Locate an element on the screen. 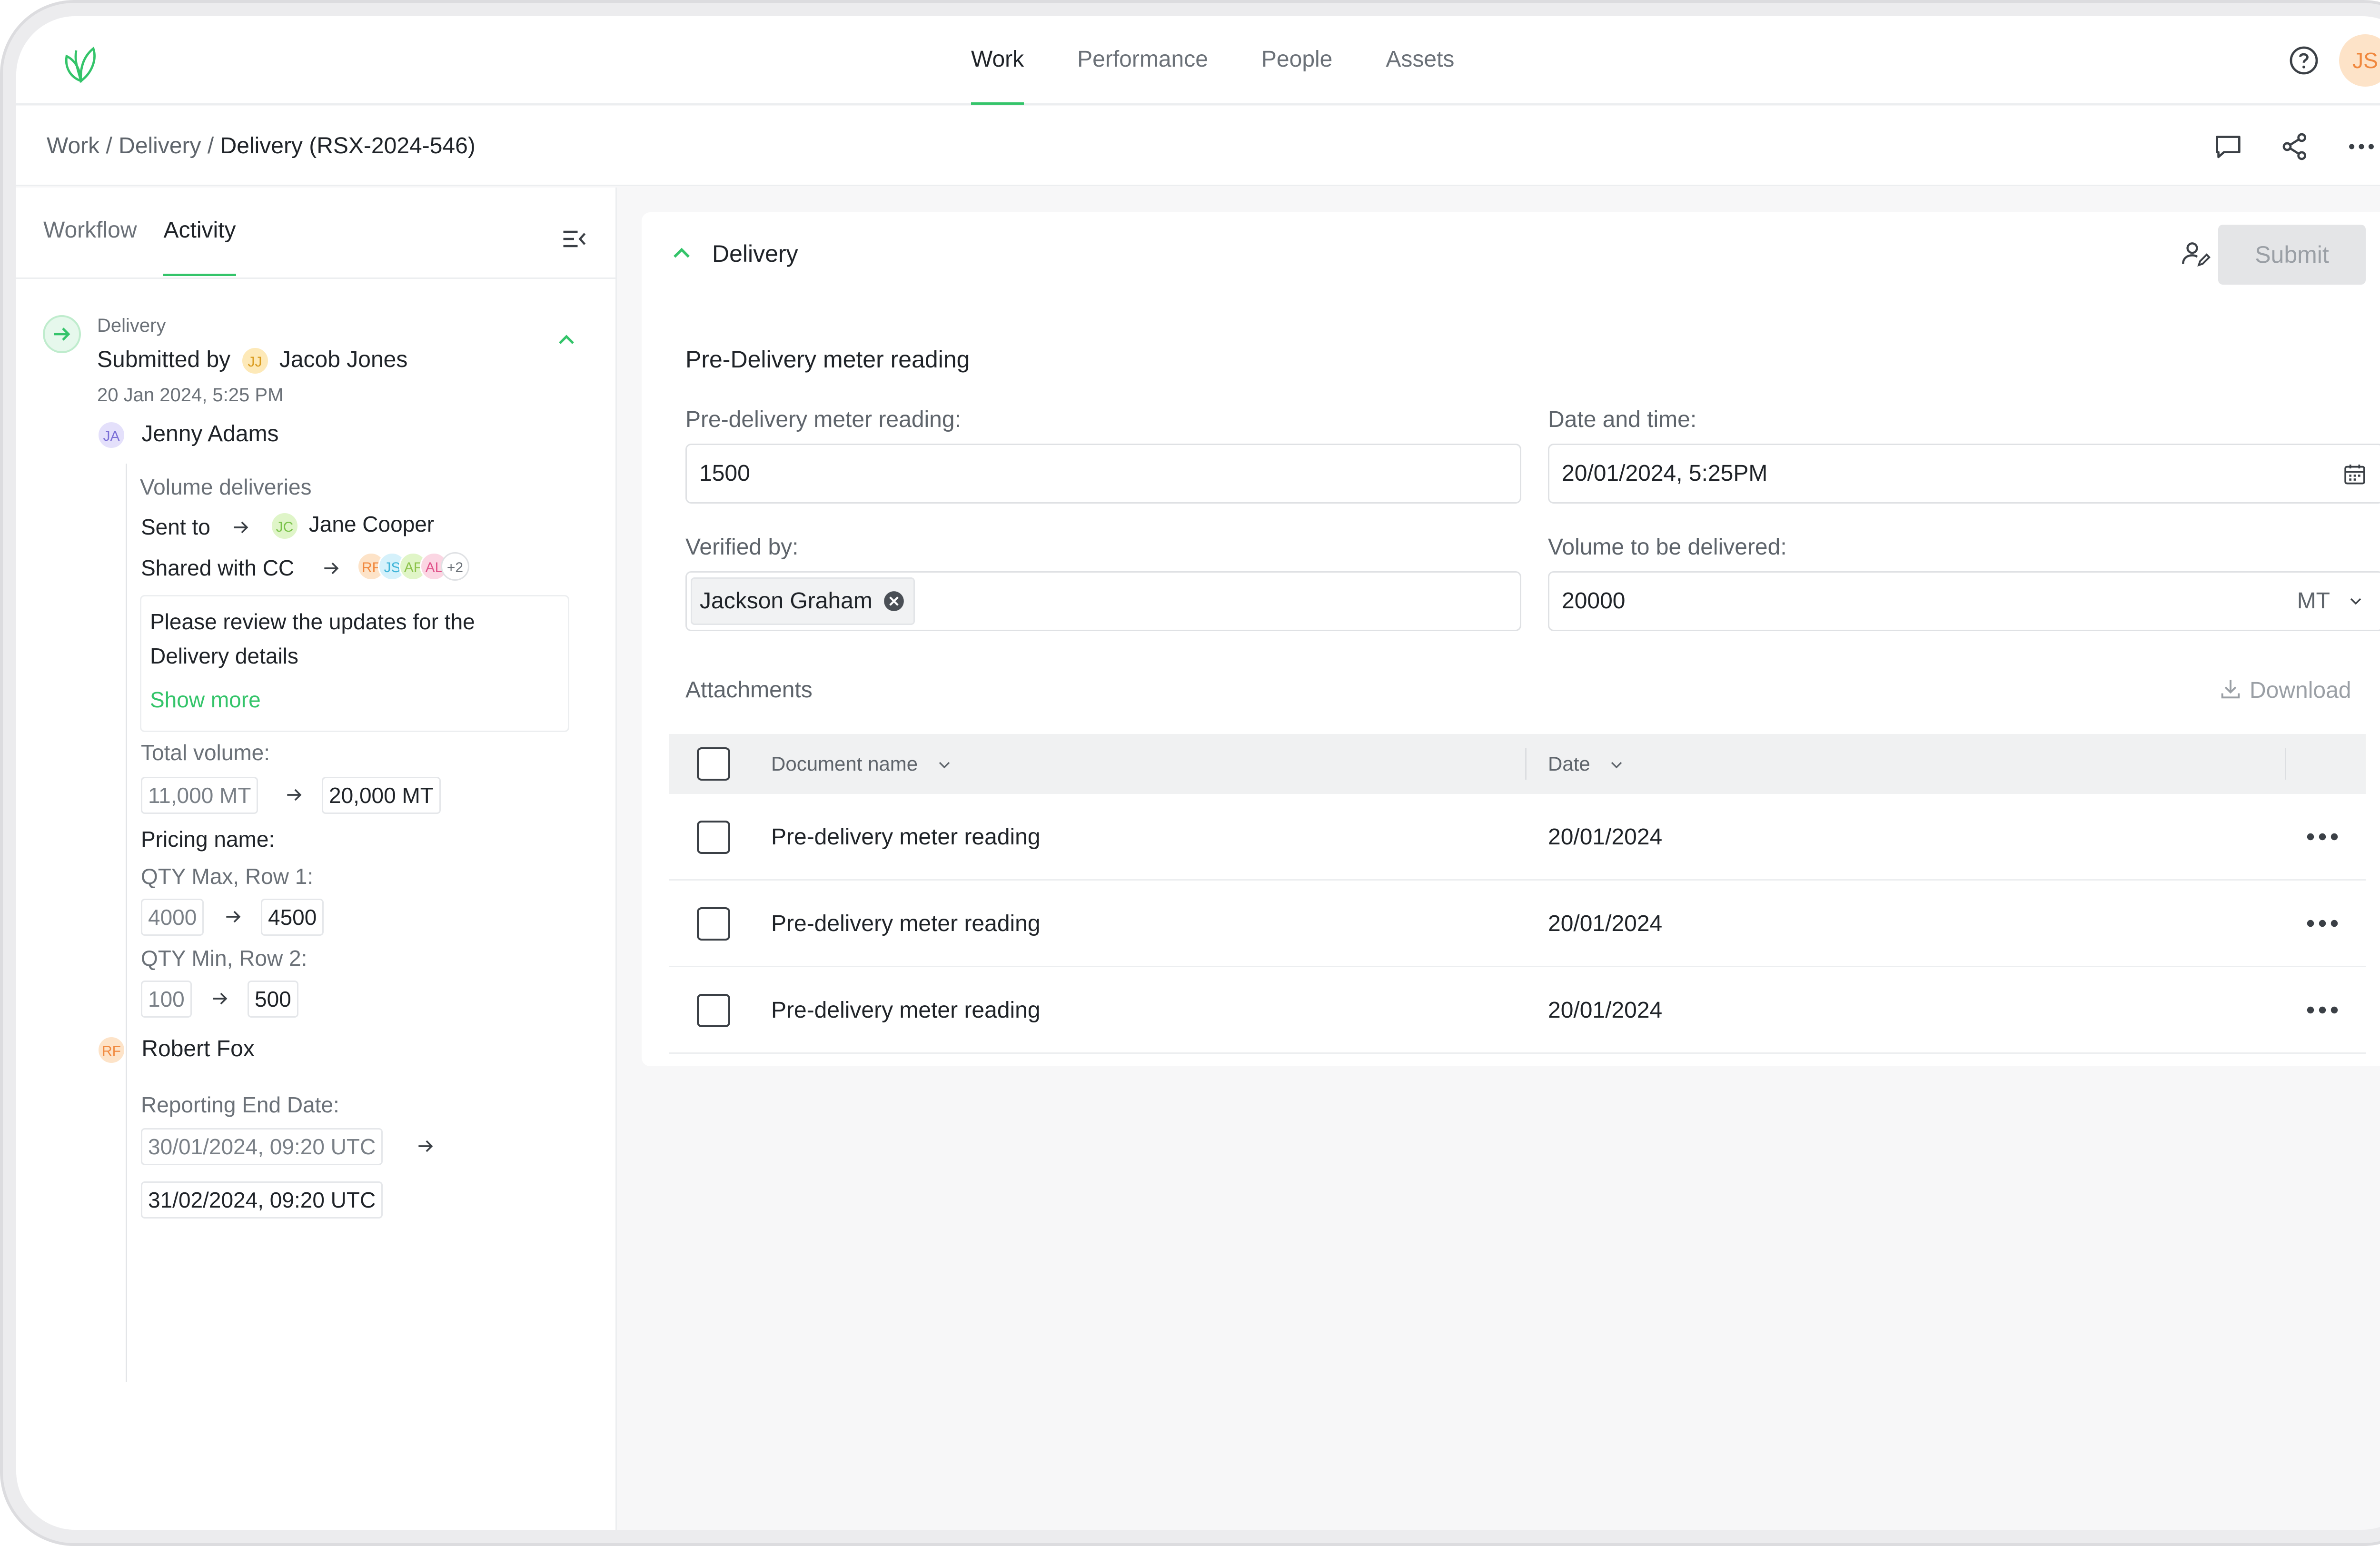 The height and width of the screenshot is (1546, 2380). select-all-checkbox is located at coordinates (713, 764).